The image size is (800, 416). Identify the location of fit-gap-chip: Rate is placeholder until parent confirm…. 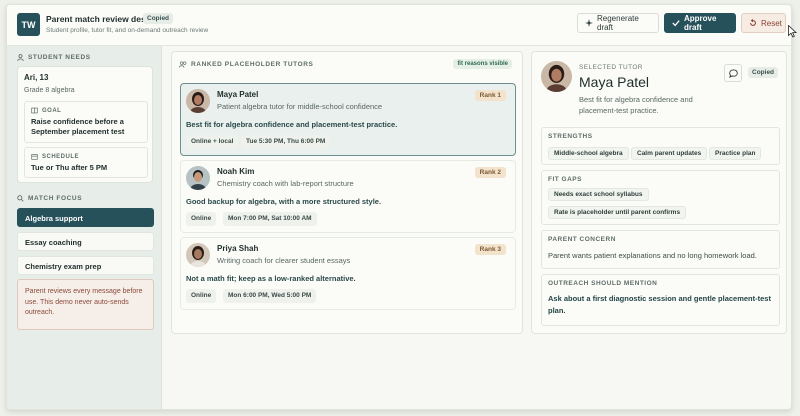
(617, 212).